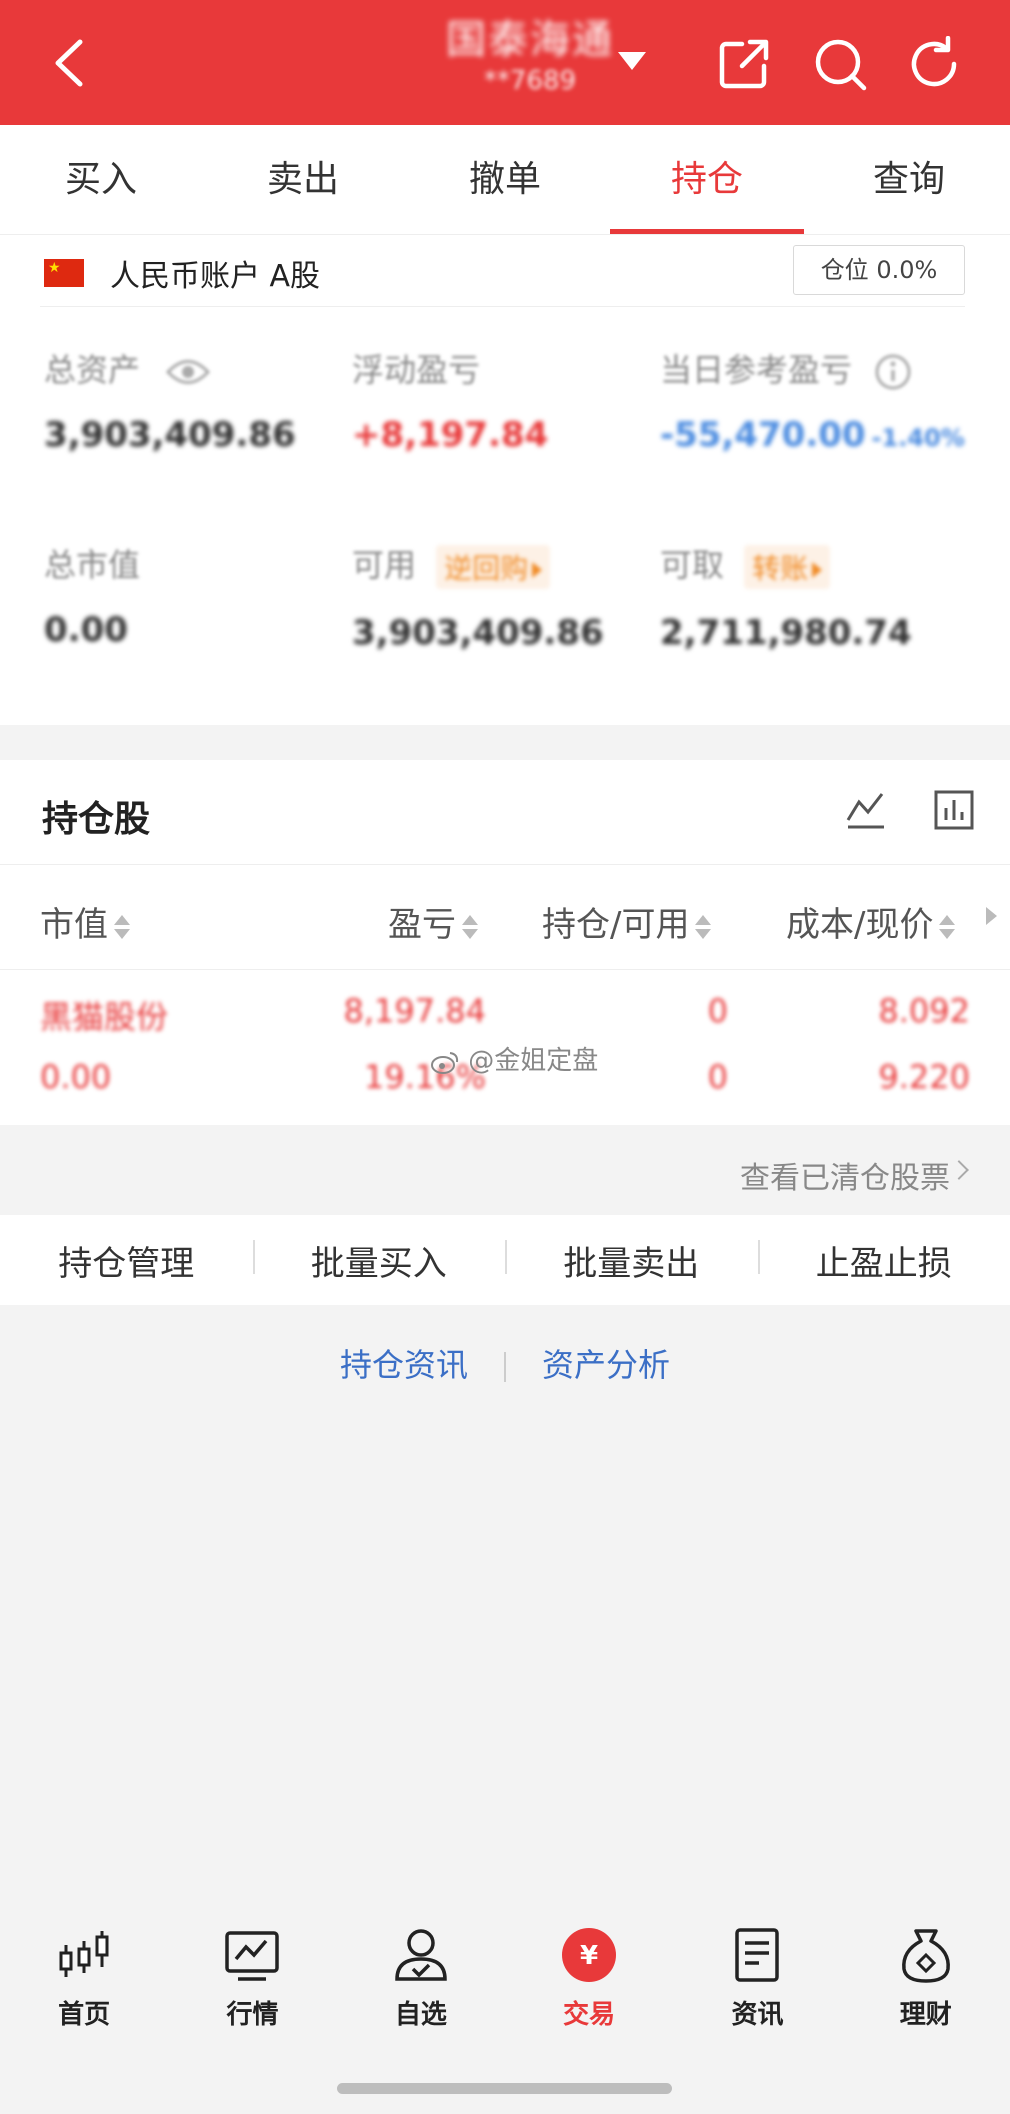  I want to click on tab-cancel-order: 撤单, so click(505, 179).